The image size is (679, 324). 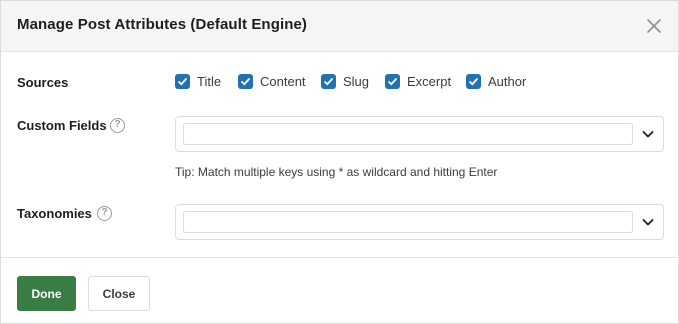 I want to click on dialog-title: Manage Post Attributes (Default Engine), so click(x=162, y=24).